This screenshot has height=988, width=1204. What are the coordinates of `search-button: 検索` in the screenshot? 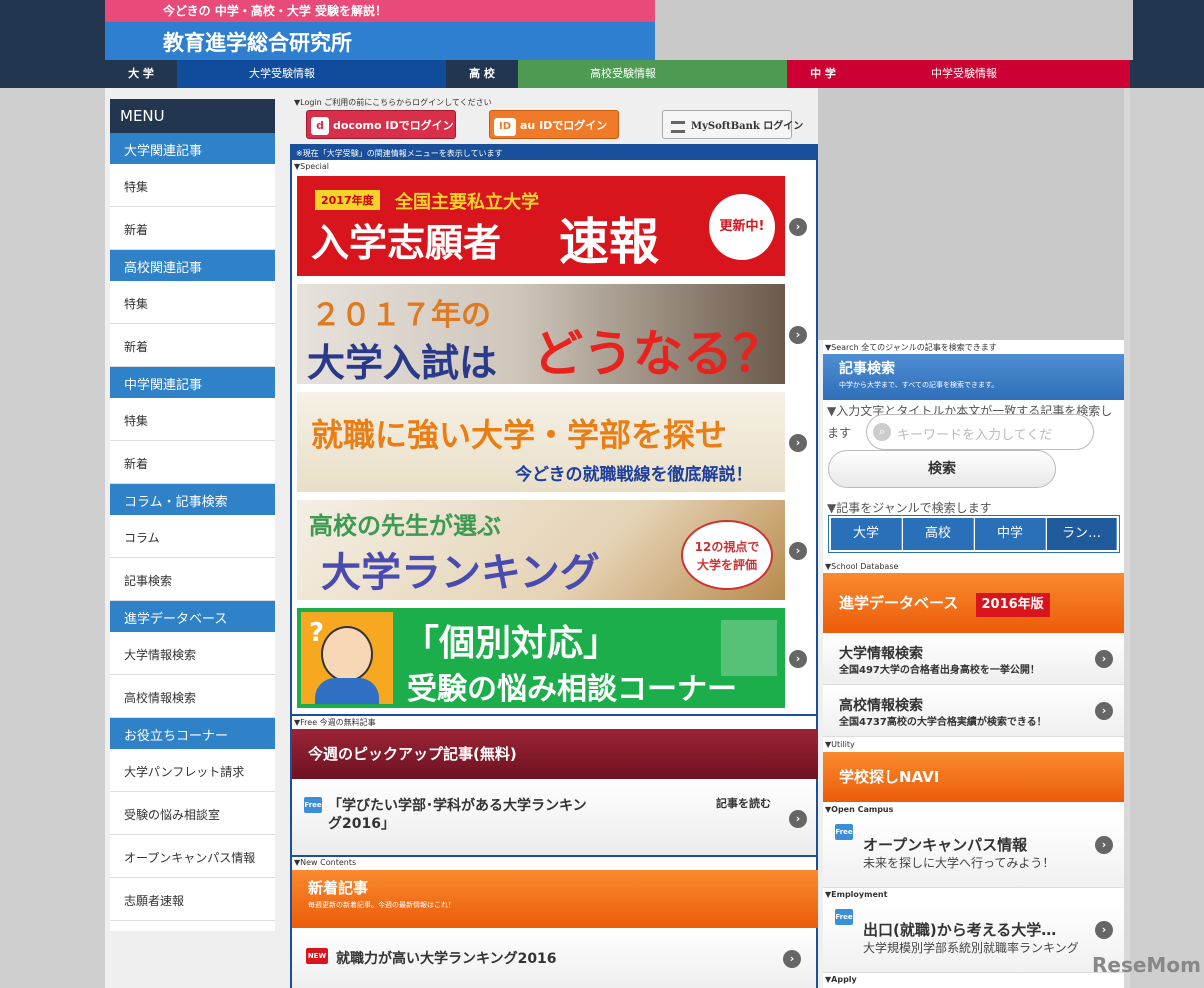 It's located at (942, 469).